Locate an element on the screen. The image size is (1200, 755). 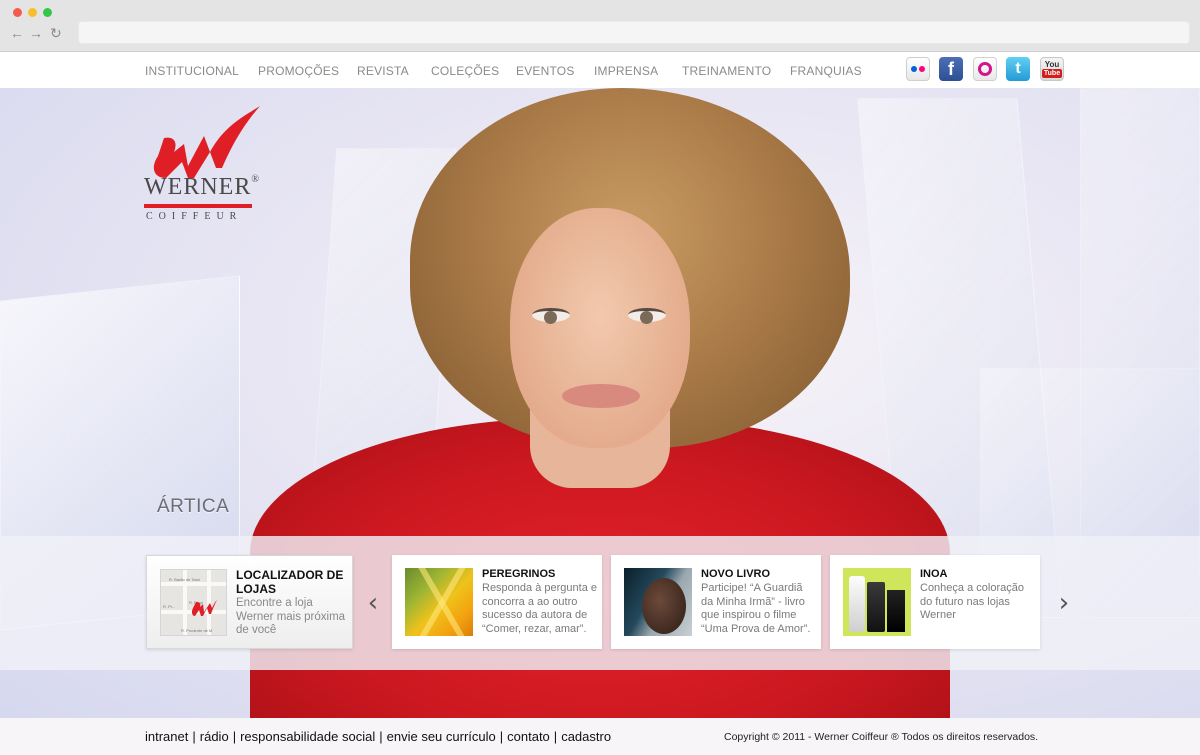
map-label: R. Prudente de M is located at coordinates (197, 630).